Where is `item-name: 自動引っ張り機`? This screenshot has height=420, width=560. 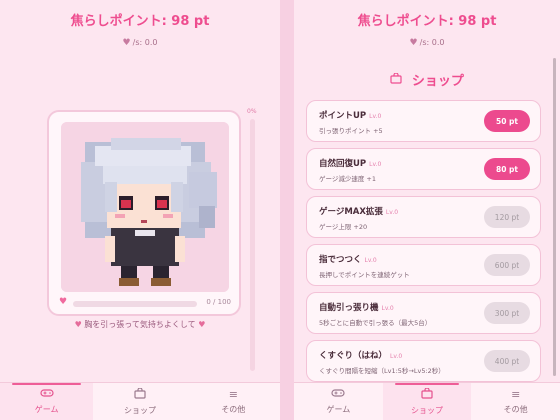 item-name: 自動引っ張り機 is located at coordinates (349, 308).